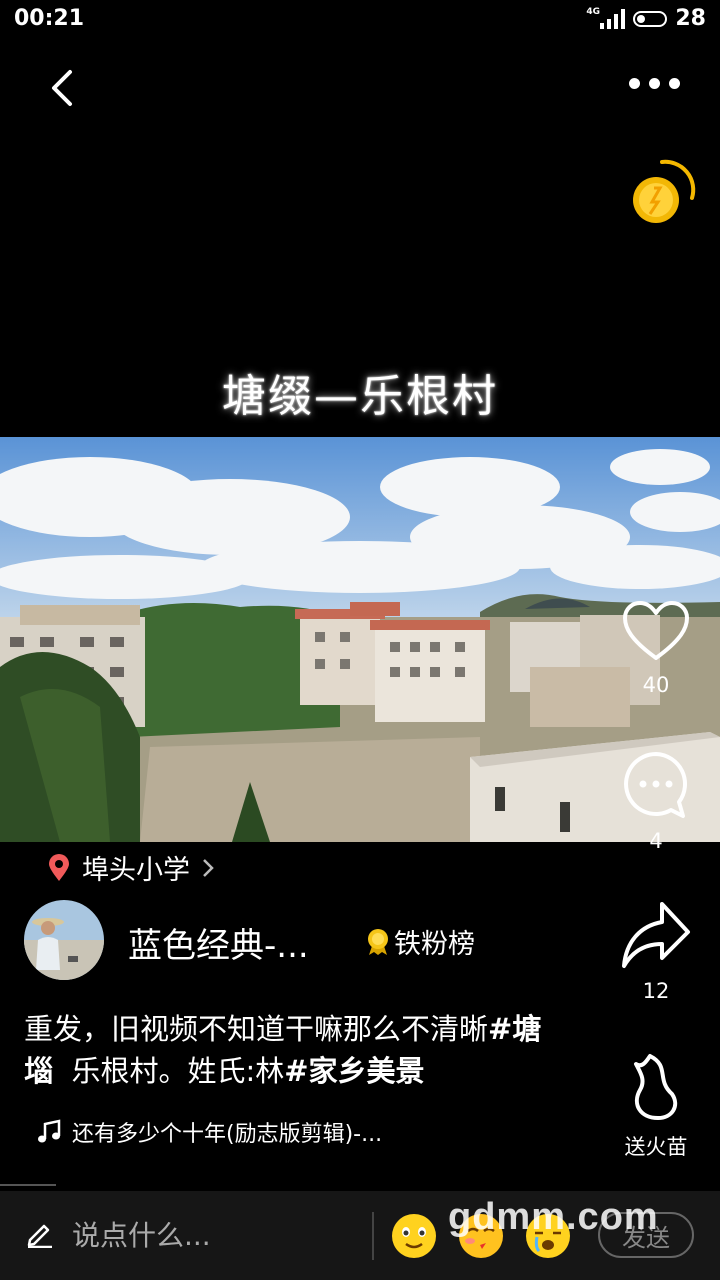 The width and height of the screenshot is (720, 1280). I want to click on status-bar-right: 4G 28, so click(646, 18).